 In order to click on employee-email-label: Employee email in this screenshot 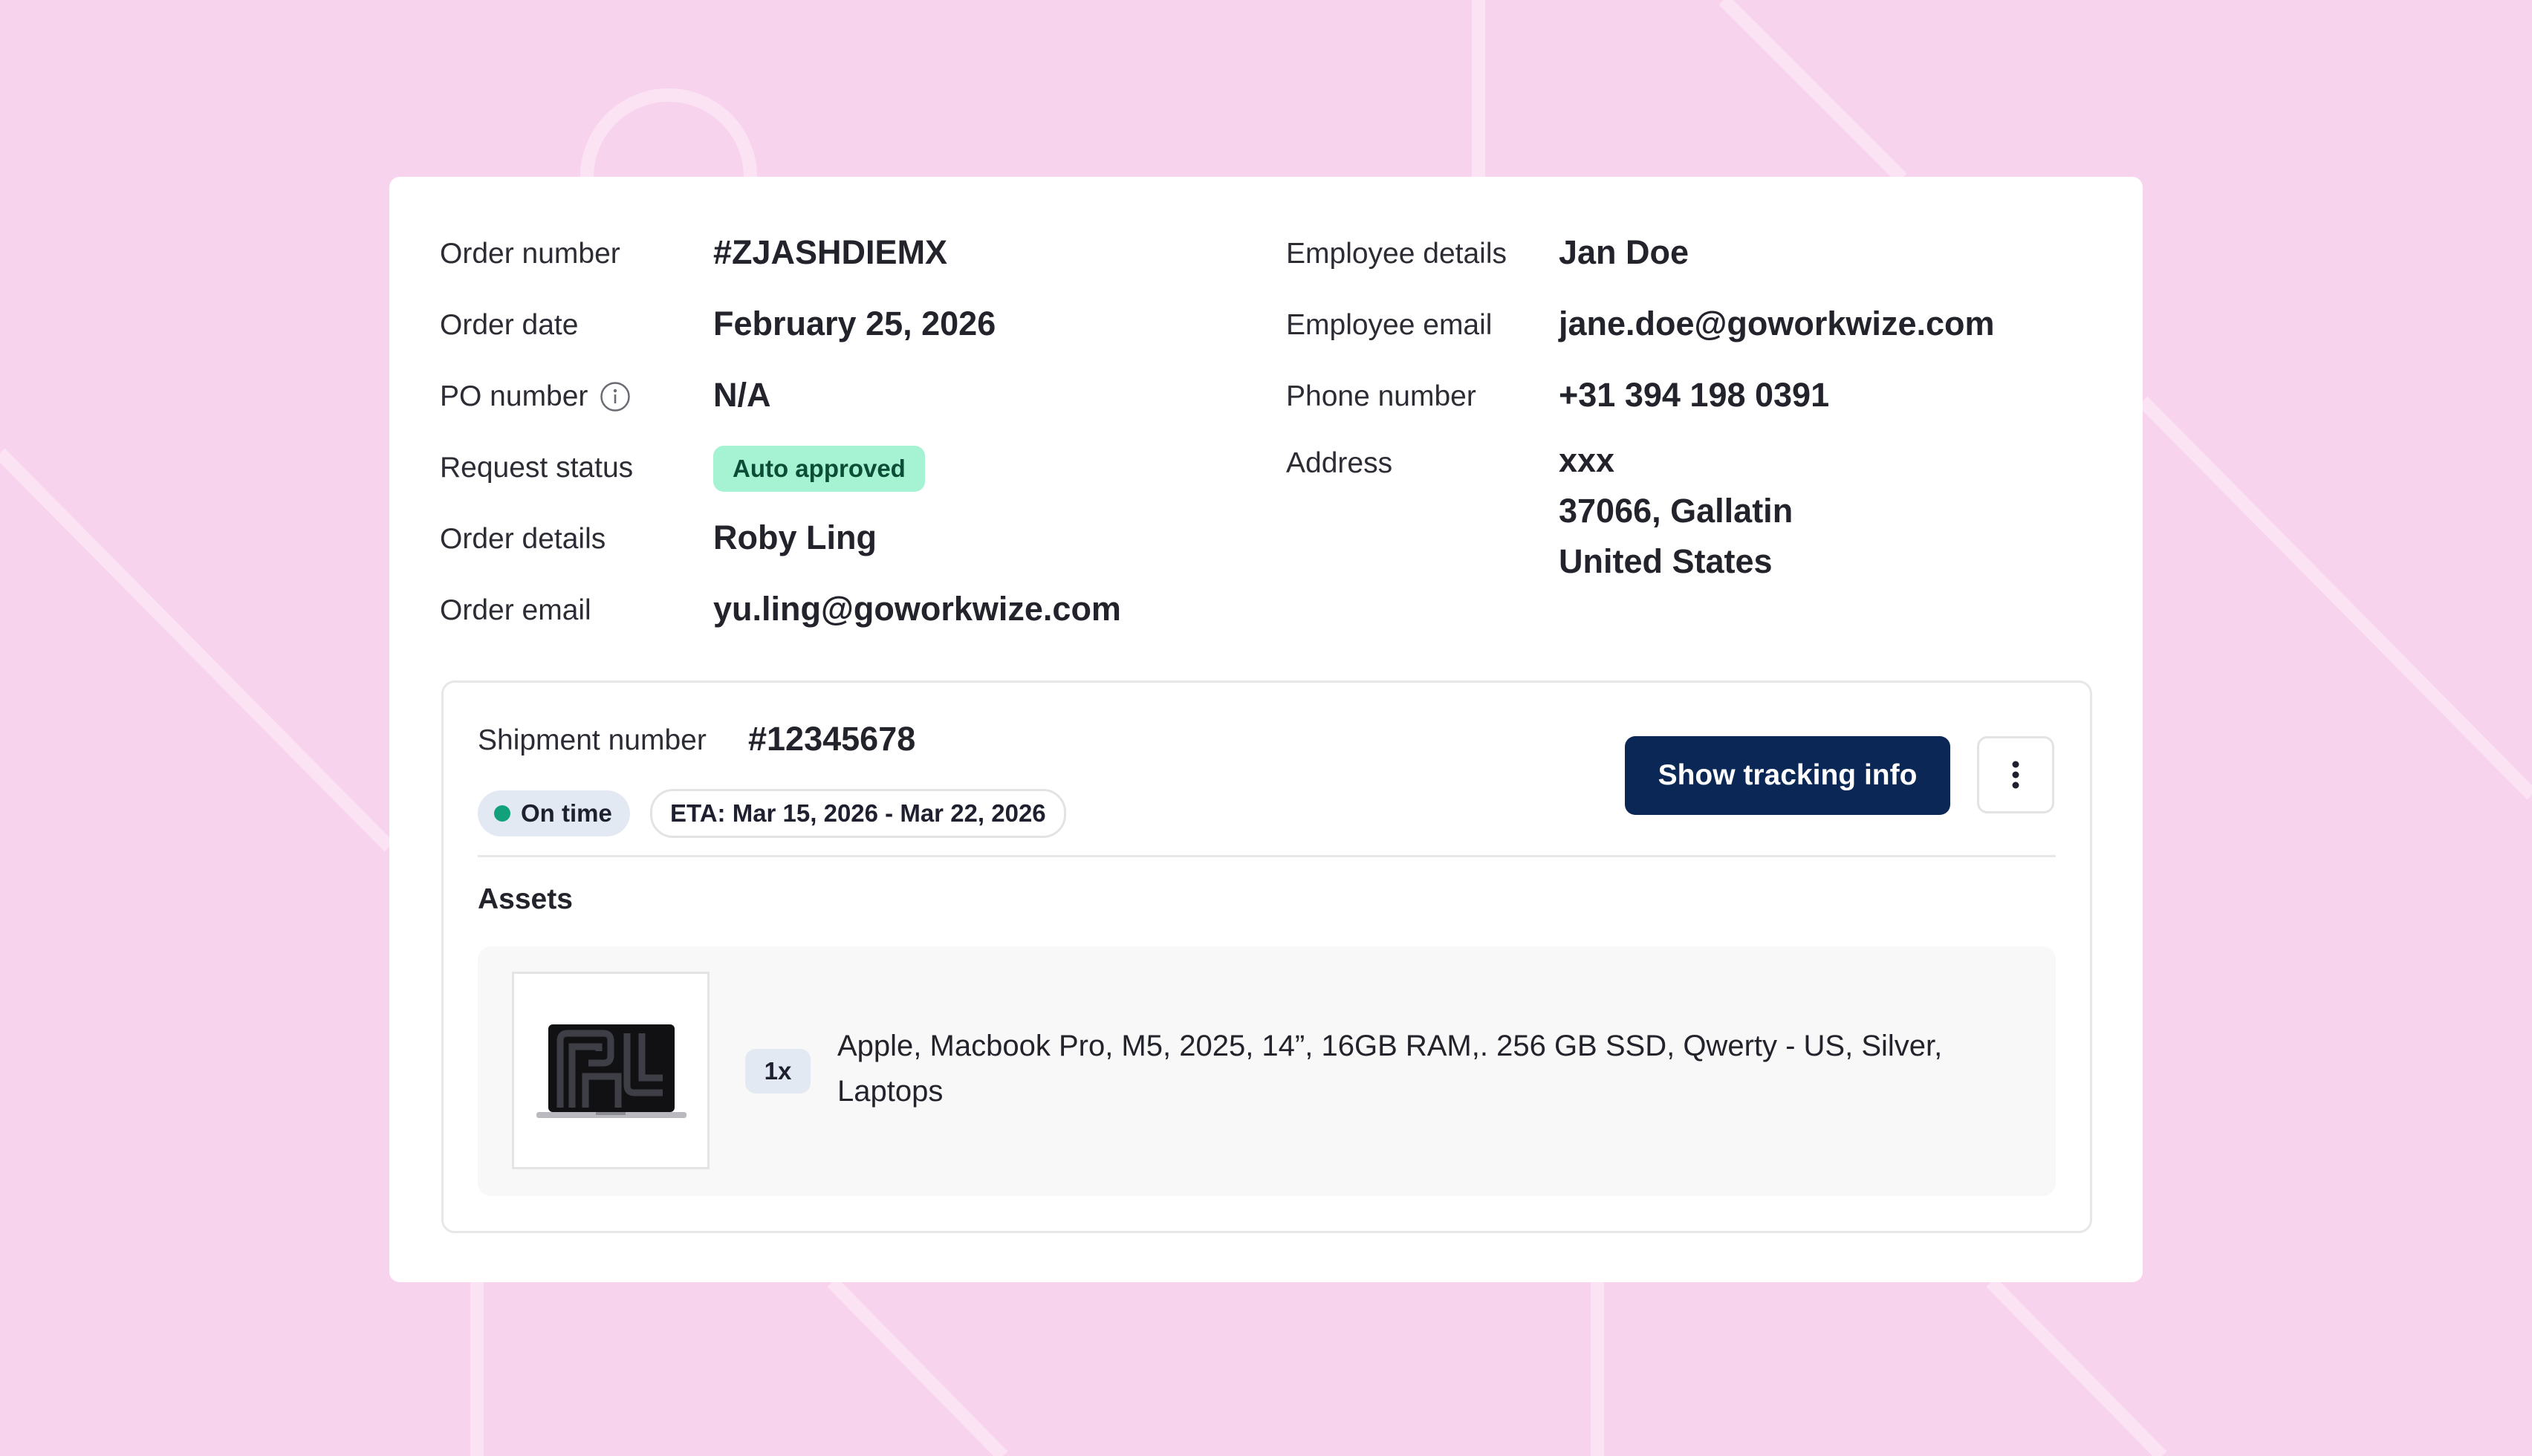, I will do `click(1389, 325)`.